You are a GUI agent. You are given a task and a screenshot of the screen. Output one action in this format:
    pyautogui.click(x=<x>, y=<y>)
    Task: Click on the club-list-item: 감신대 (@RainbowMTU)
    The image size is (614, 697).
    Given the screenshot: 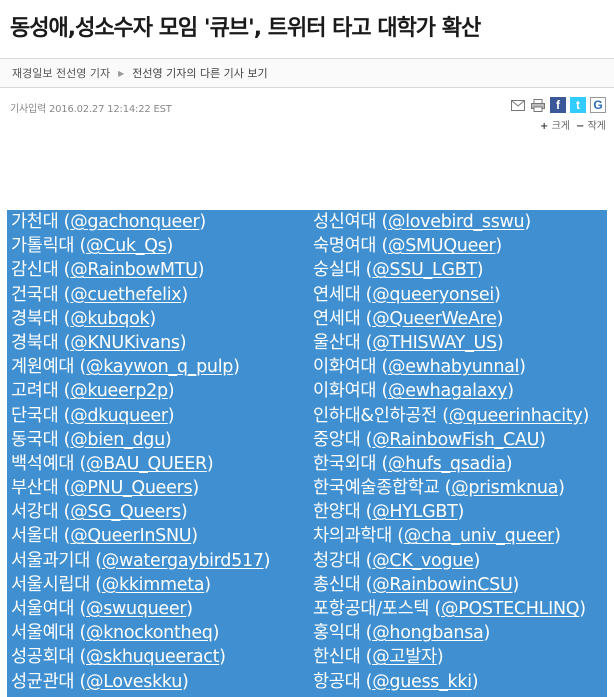 What is the action you would take?
    pyautogui.click(x=108, y=270)
    